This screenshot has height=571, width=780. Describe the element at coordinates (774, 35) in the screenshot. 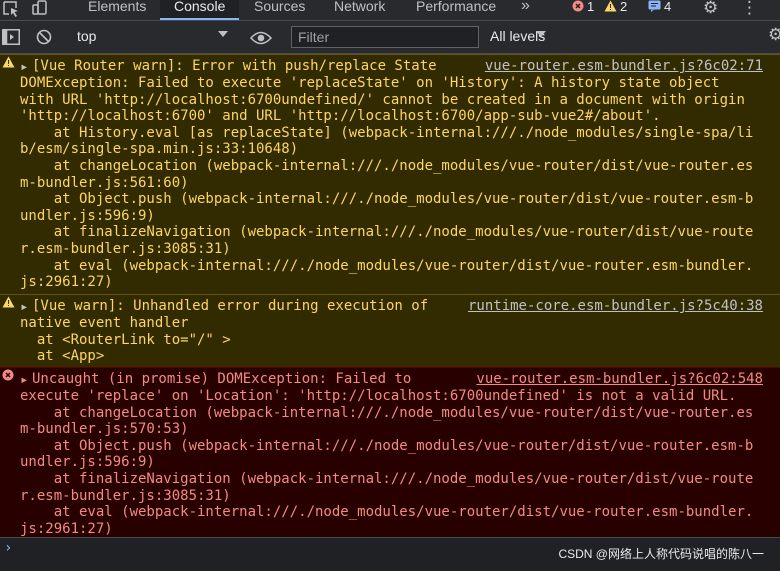

I see `console-settings-gear-icon: ⚙` at that location.